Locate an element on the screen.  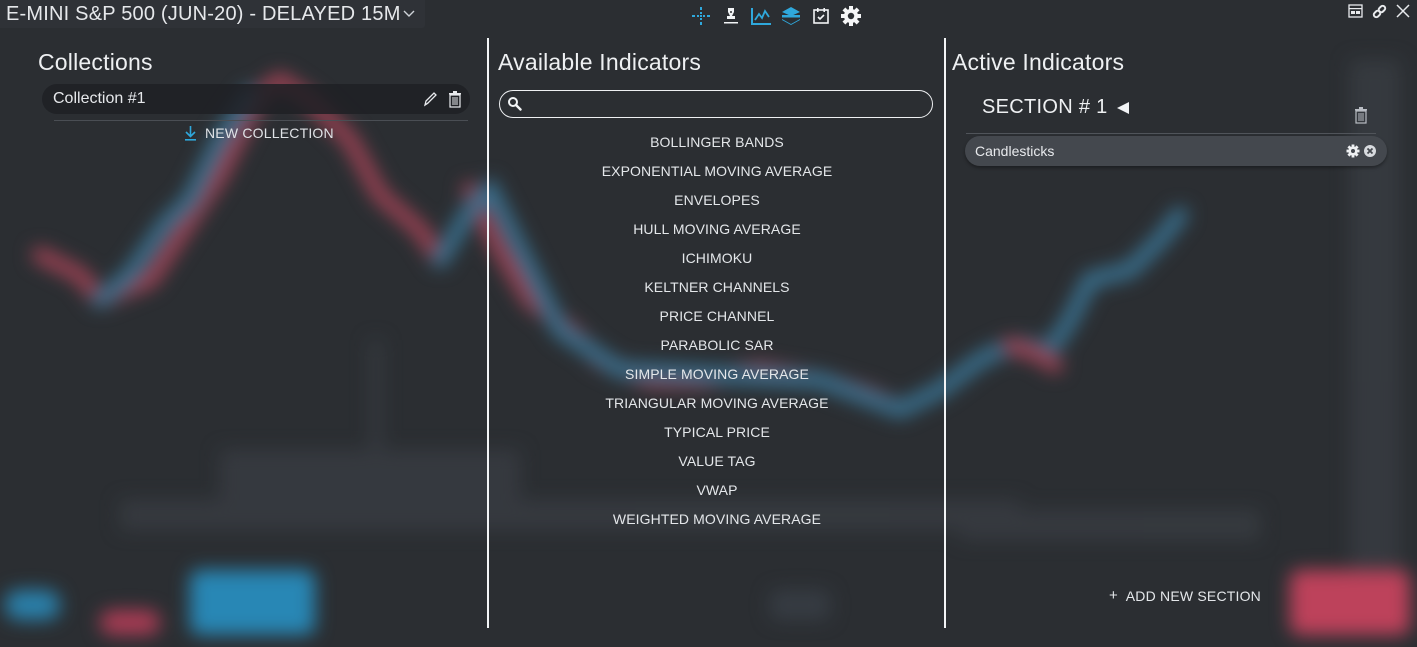
close-icon is located at coordinates (1403, 11).